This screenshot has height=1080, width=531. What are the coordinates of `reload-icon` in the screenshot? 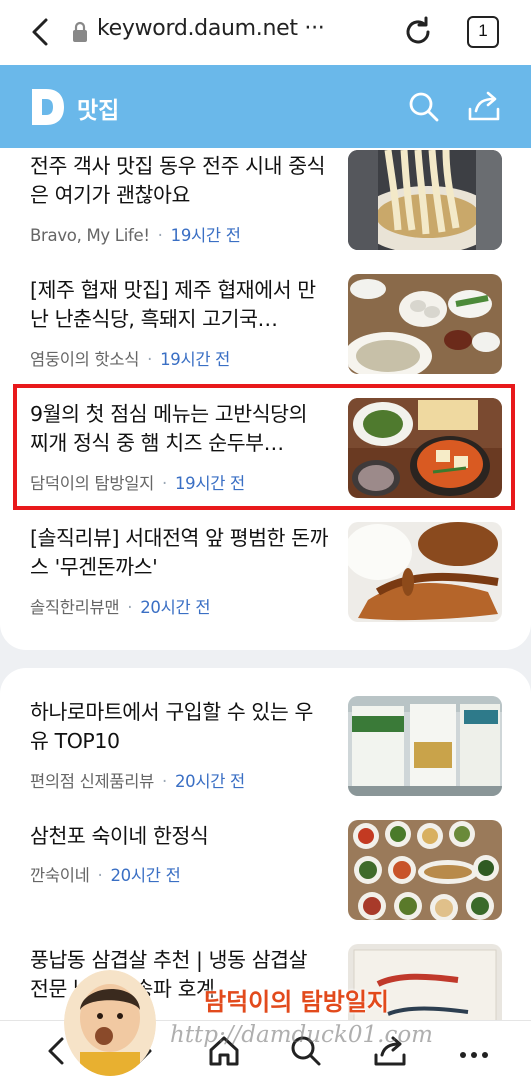 It's located at (418, 32).